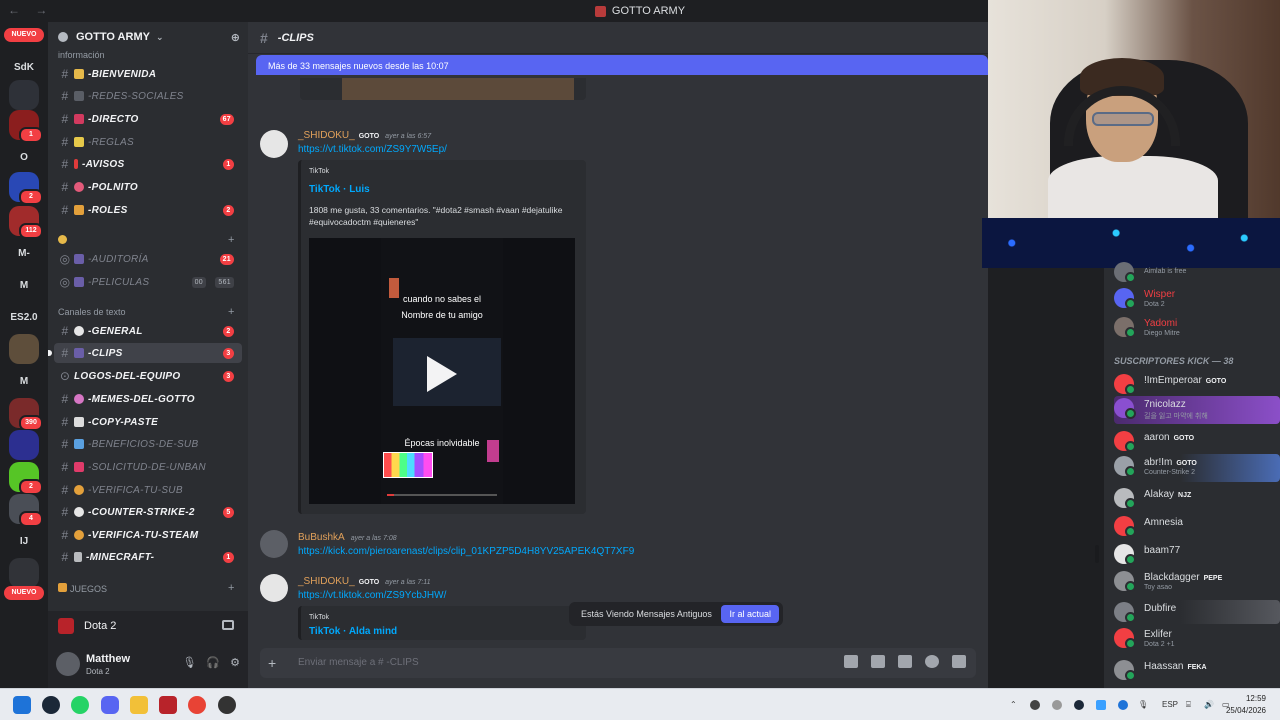 The height and width of the screenshot is (720, 1280). Describe the element at coordinates (148, 376) in the screenshot. I see `channel-logos-del-equipo: ⊙ LOGOS-DEL-EQUIPO 3` at that location.